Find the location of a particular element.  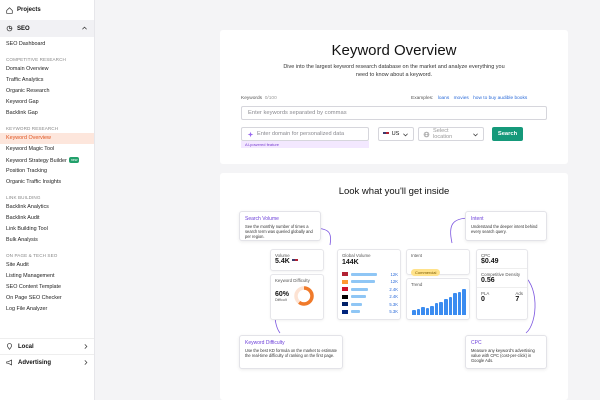

sidebar-item-label: Bulk Analysis is located at coordinates (22, 240).